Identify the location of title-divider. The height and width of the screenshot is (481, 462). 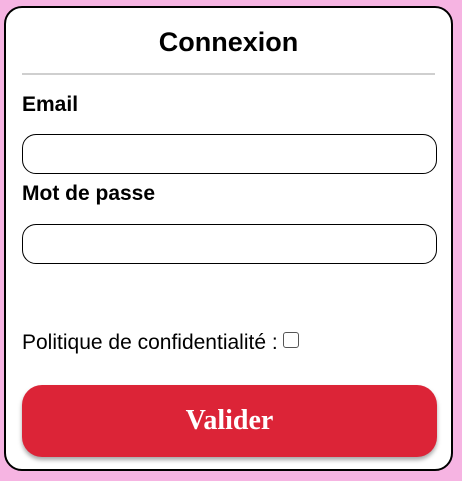
(228, 74).